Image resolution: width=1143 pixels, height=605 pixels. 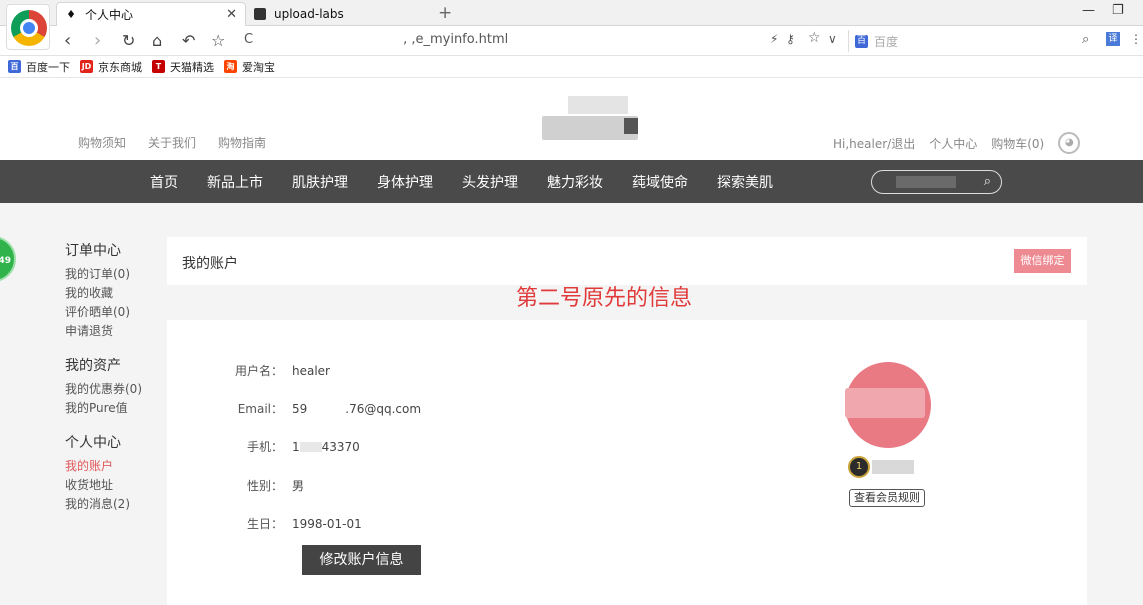 What do you see at coordinates (660, 182) in the screenshot?
I see `nav-mission: 莼域使命` at bounding box center [660, 182].